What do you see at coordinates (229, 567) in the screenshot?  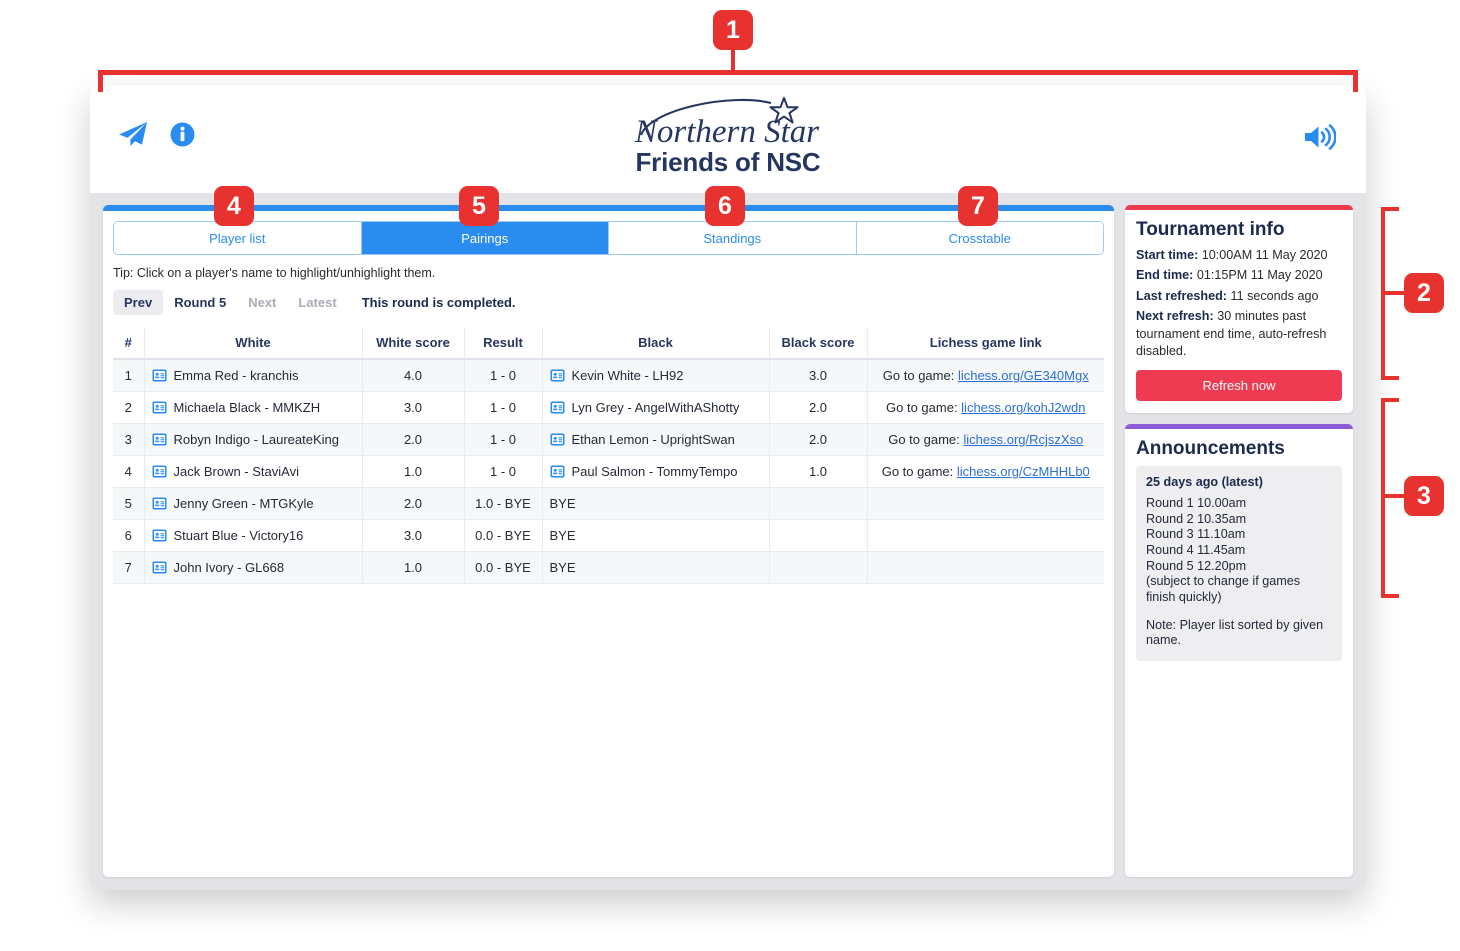 I see `player-name: John Ivory - GL668` at bounding box center [229, 567].